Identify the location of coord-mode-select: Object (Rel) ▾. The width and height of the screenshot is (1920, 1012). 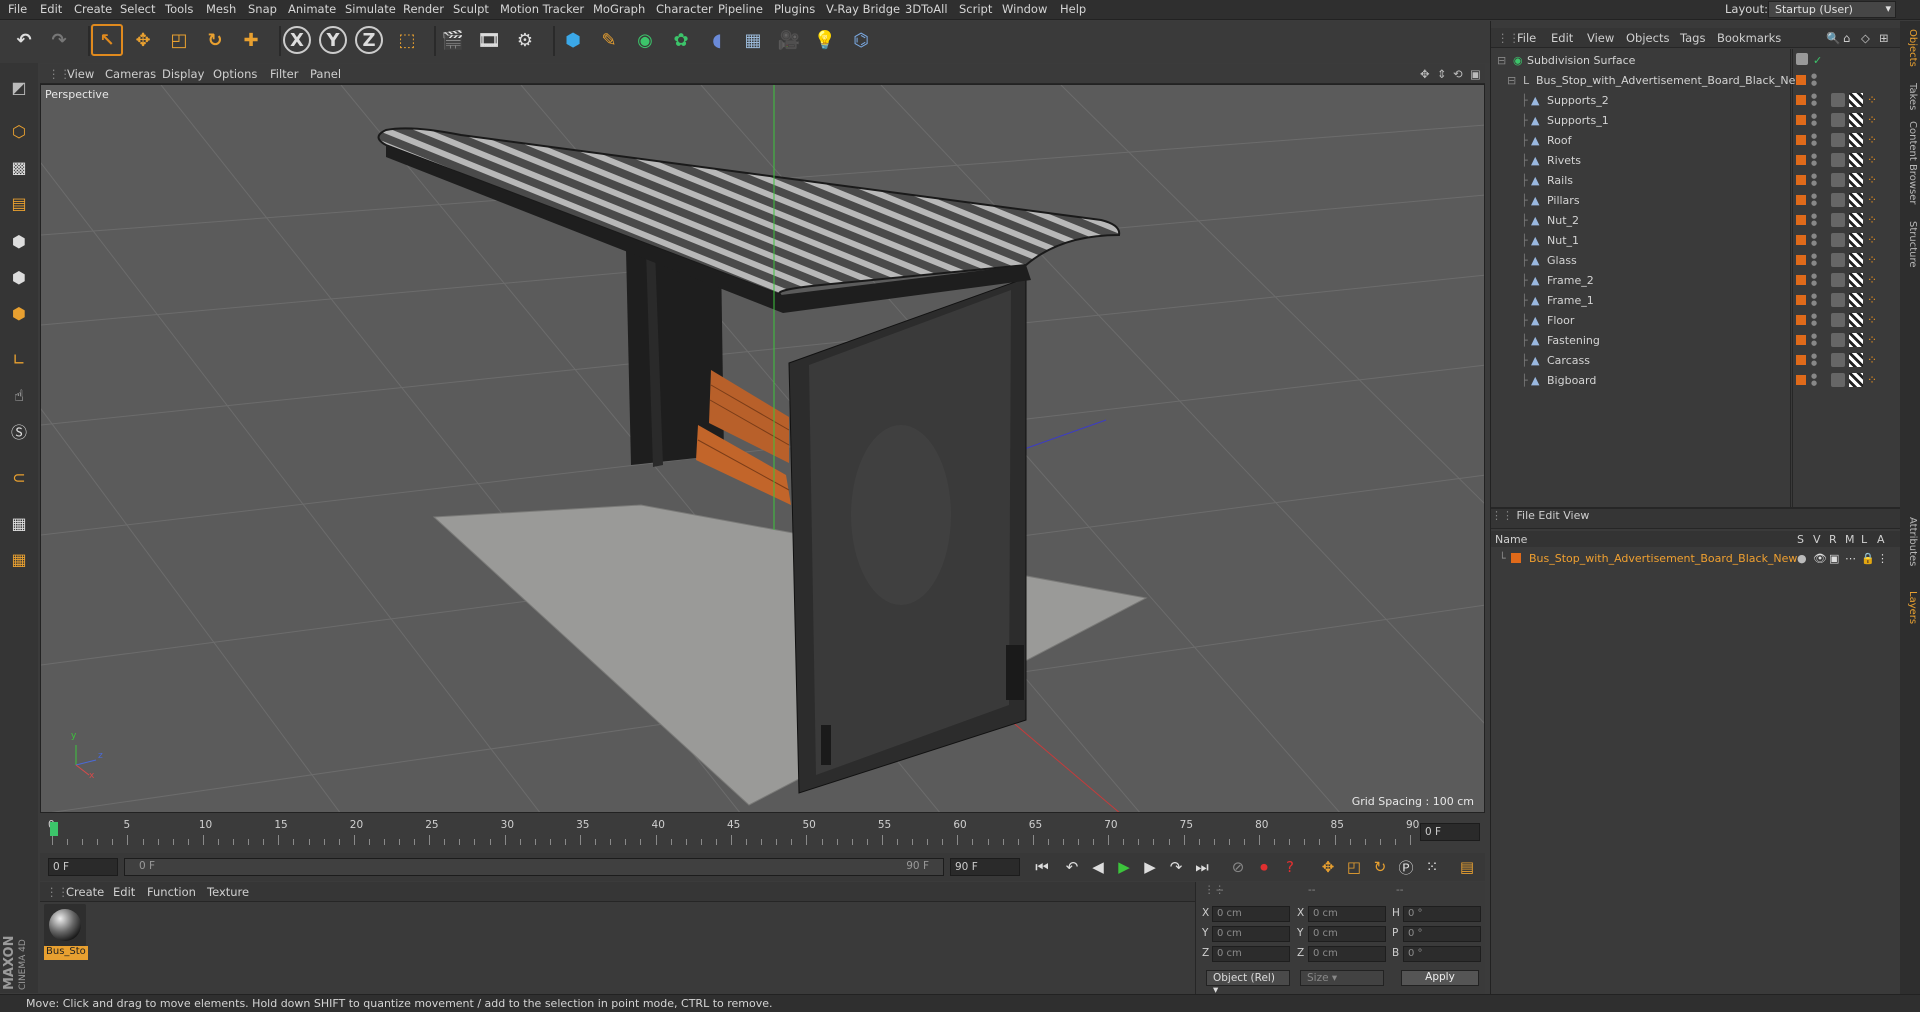
(1248, 983).